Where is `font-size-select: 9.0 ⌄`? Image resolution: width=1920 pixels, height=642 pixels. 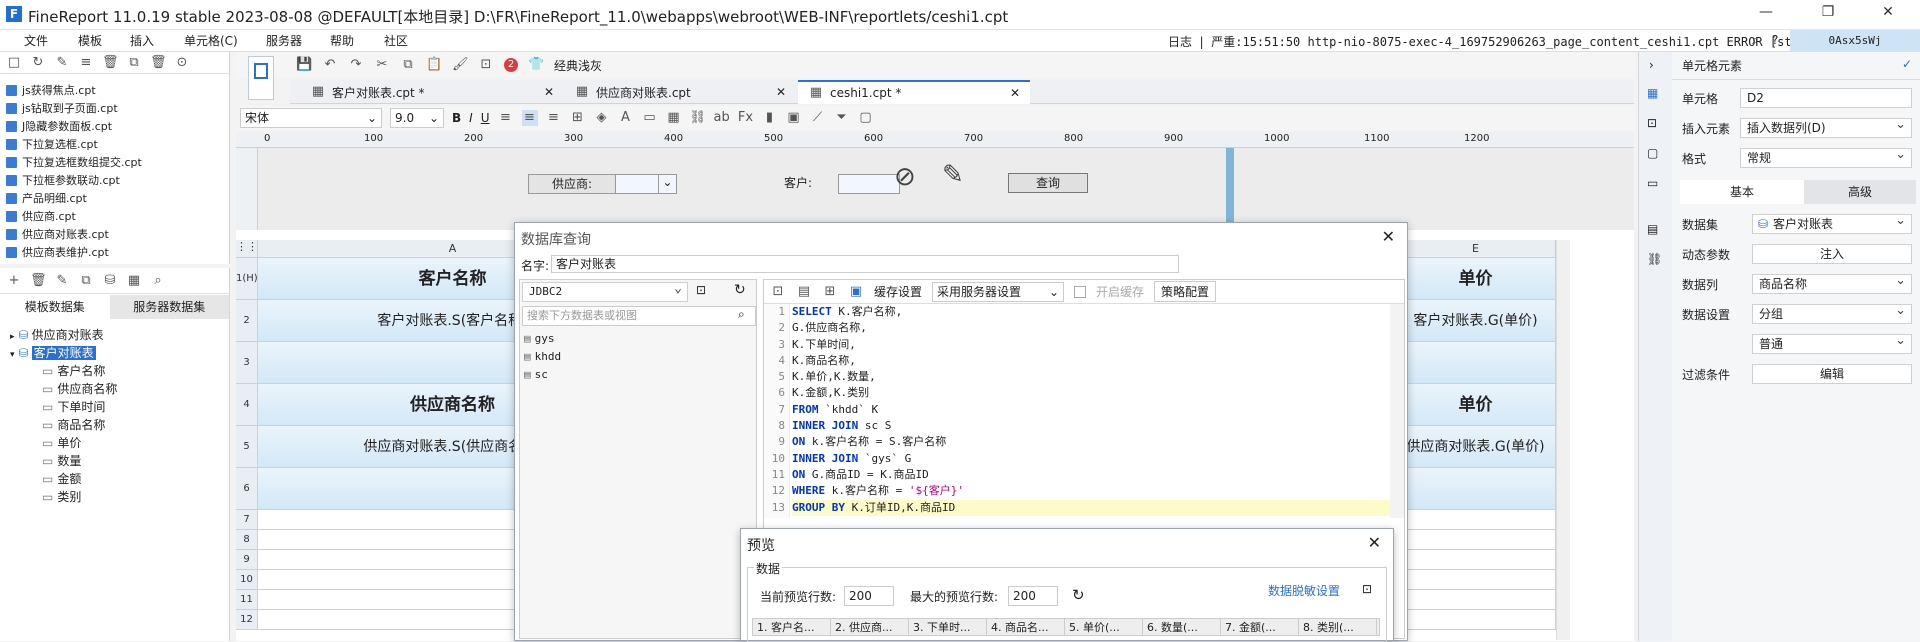 font-size-select: 9.0 ⌄ is located at coordinates (417, 118).